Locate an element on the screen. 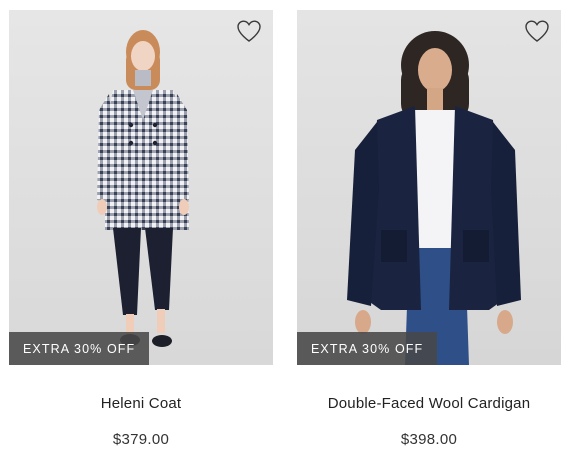 The width and height of the screenshot is (564, 460). product-name: Double-Faced Wool Cardigan is located at coordinates (429, 403).